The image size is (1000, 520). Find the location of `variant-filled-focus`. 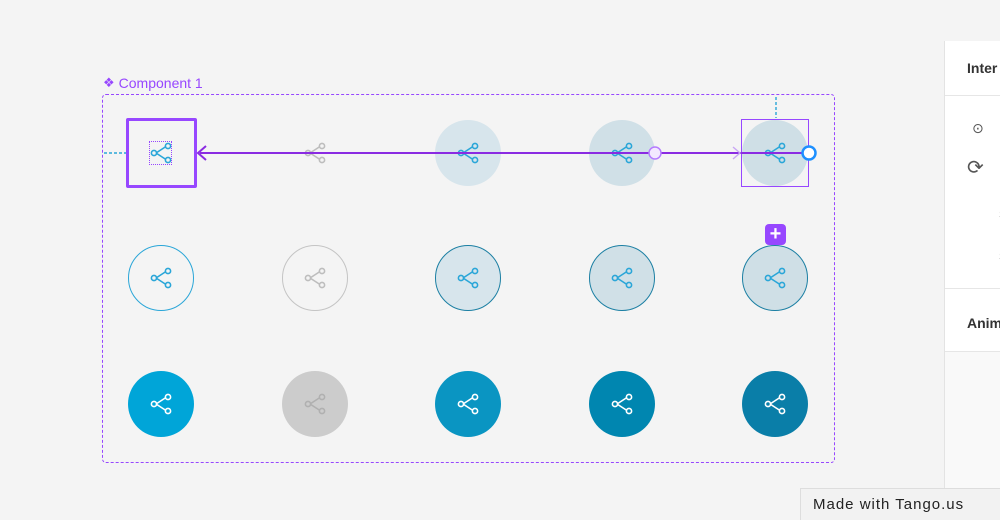

variant-filled-focus is located at coordinates (775, 404).